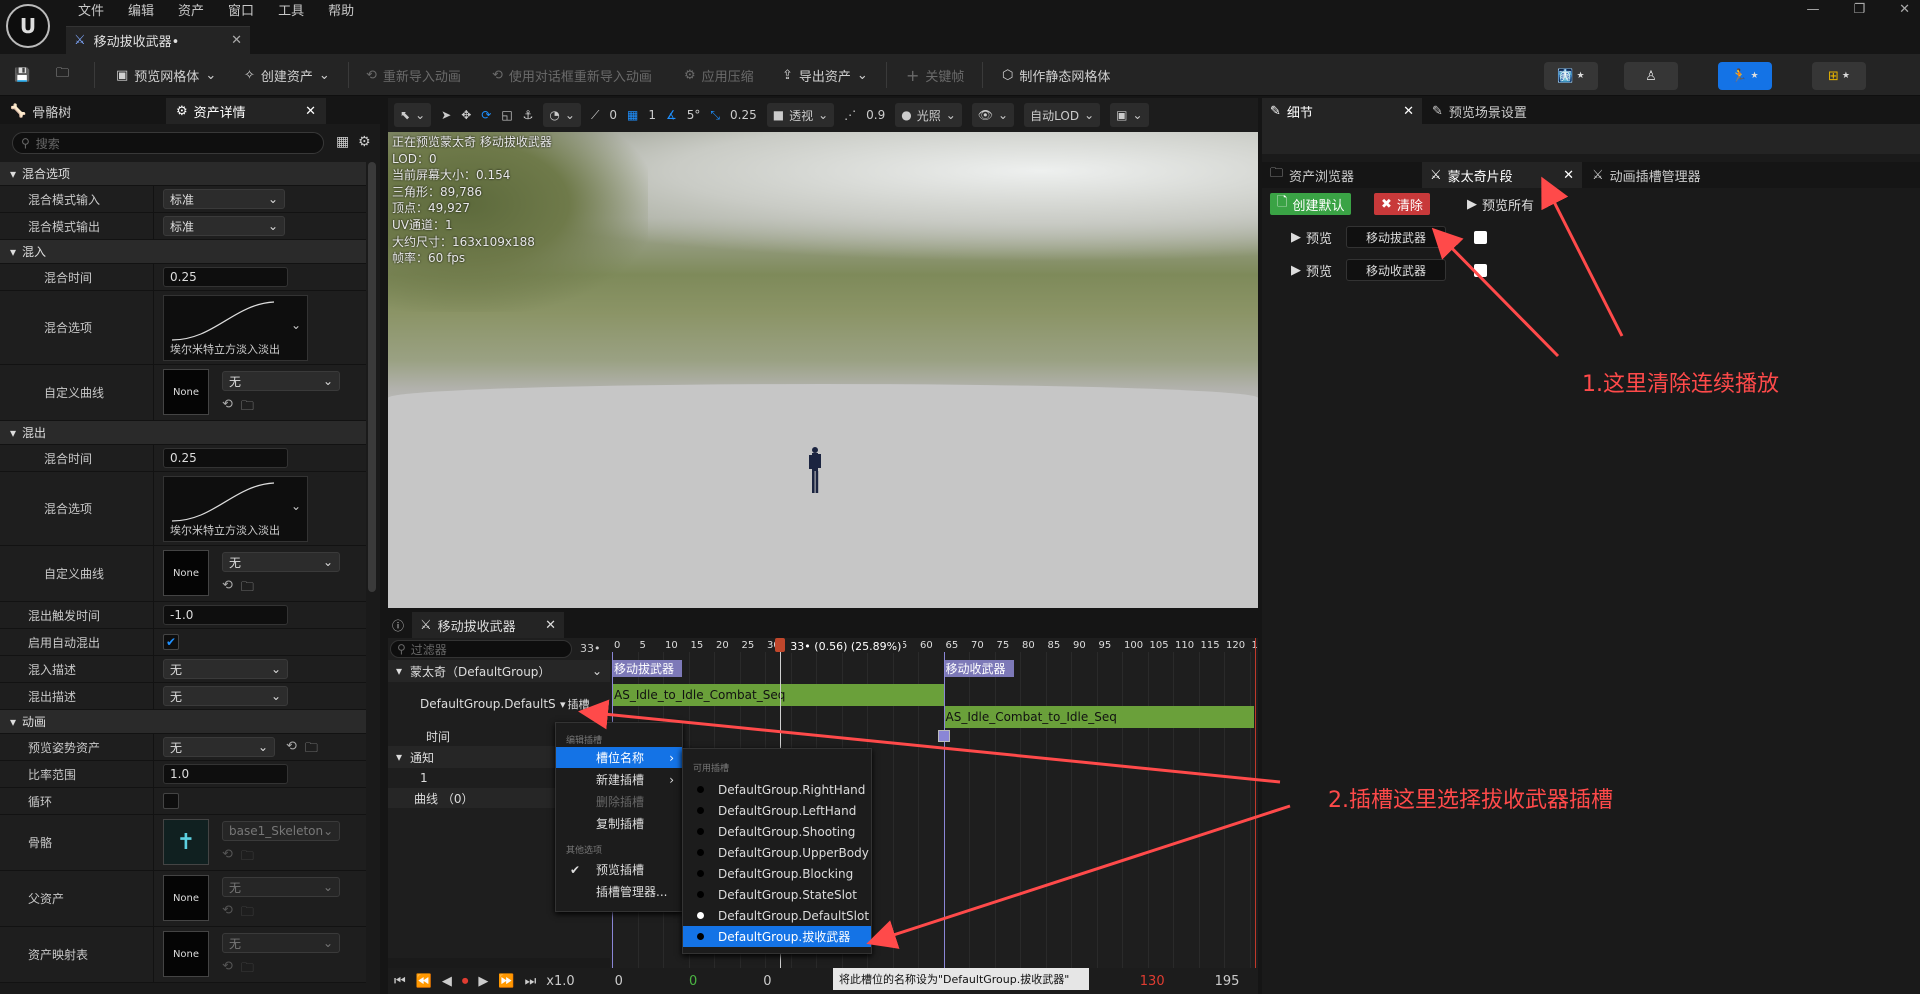 The width and height of the screenshot is (1920, 994). I want to click on lit-mode-button: ● 光照 ⌄, so click(928, 115).